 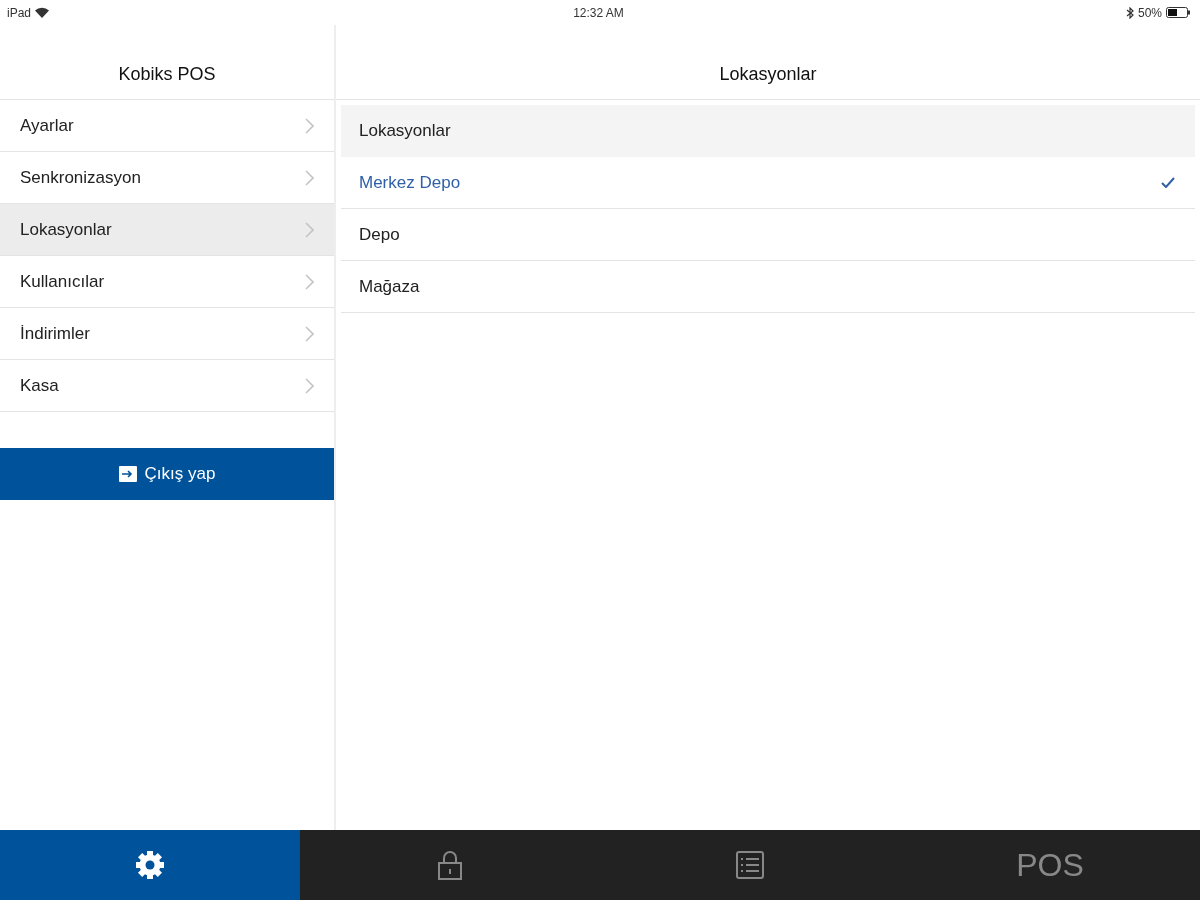 What do you see at coordinates (1168, 182) in the screenshot?
I see `checkmark-icon` at bounding box center [1168, 182].